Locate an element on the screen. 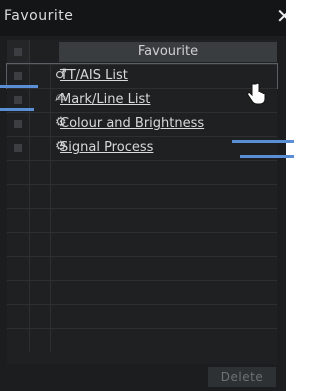 This screenshot has height=391, width=320. favourite-row-mark-line-list: ✍ Mark/Line List is located at coordinates (142, 100).